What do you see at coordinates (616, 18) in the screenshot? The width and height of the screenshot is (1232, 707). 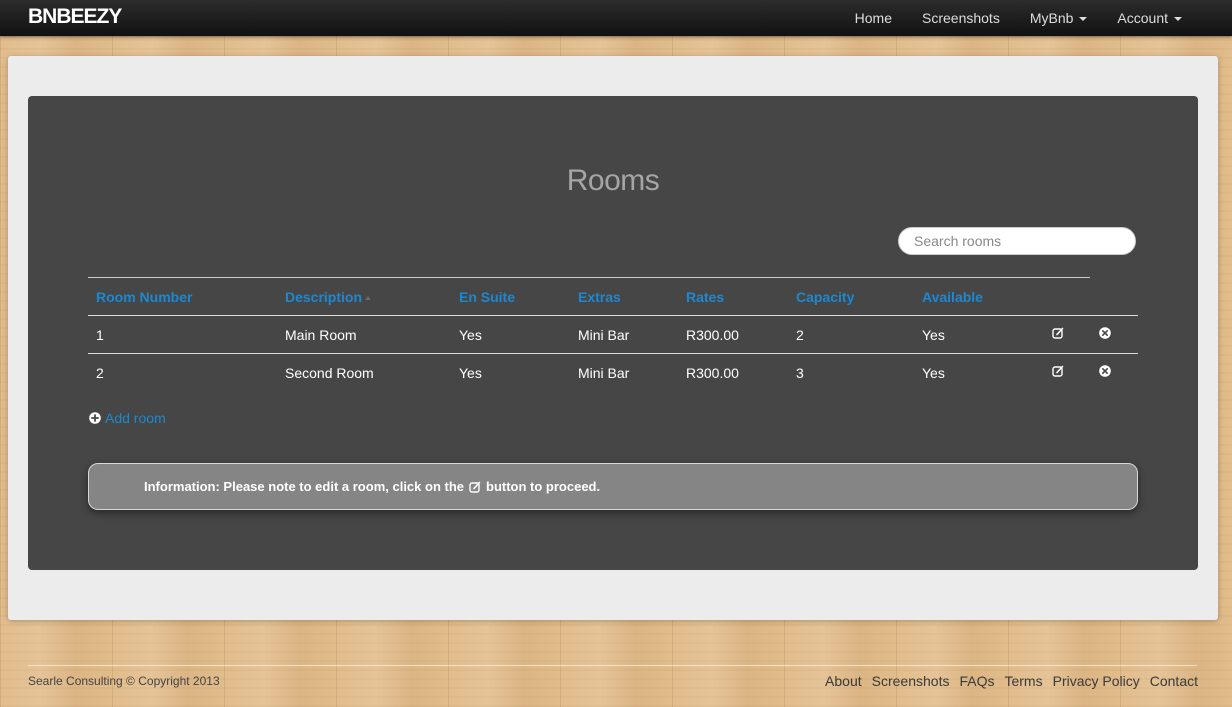 I see `top-navbar: BNBEEZY Home Screenshots MyBnb Account` at bounding box center [616, 18].